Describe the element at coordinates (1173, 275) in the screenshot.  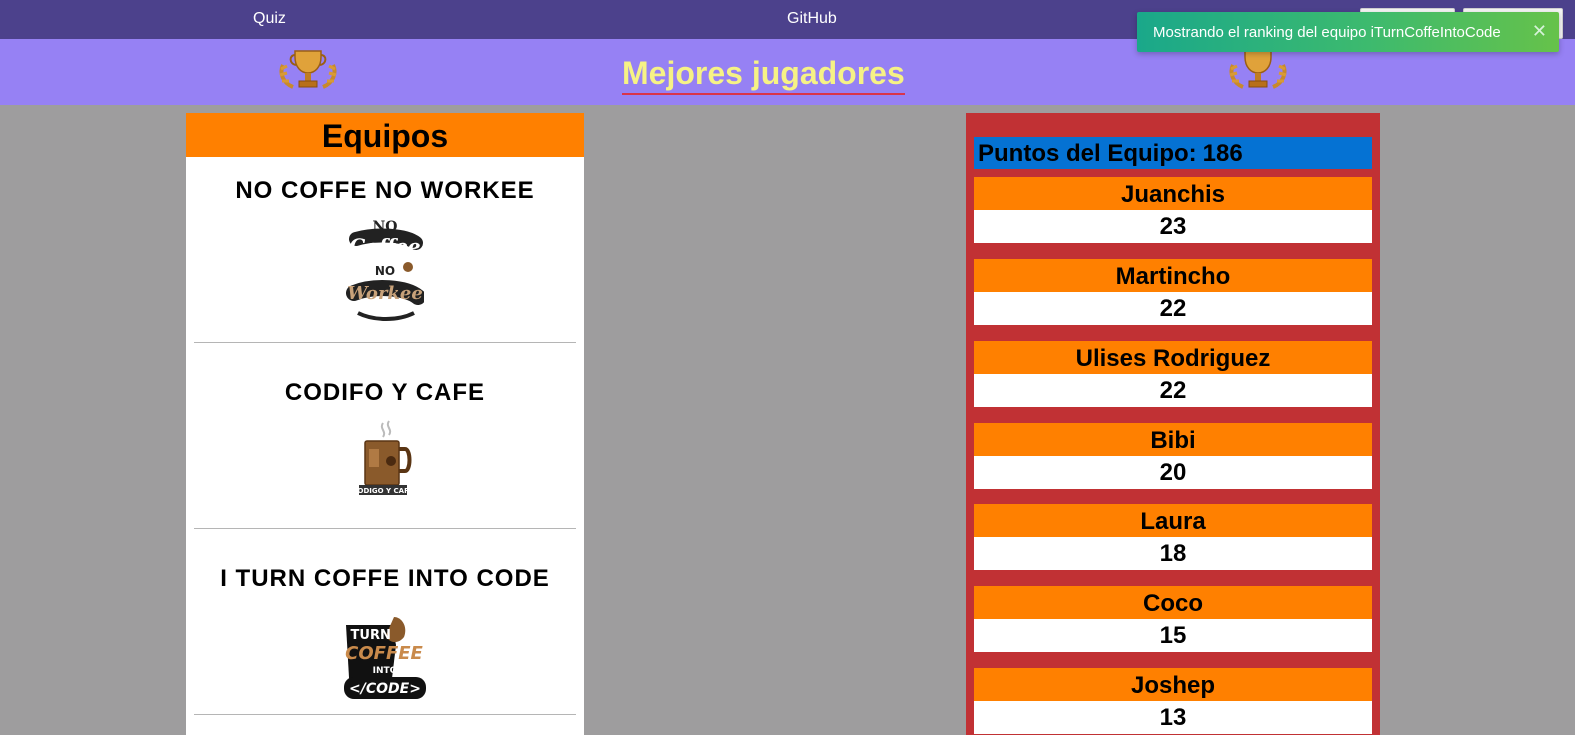
I see `player-name: Martincho` at that location.